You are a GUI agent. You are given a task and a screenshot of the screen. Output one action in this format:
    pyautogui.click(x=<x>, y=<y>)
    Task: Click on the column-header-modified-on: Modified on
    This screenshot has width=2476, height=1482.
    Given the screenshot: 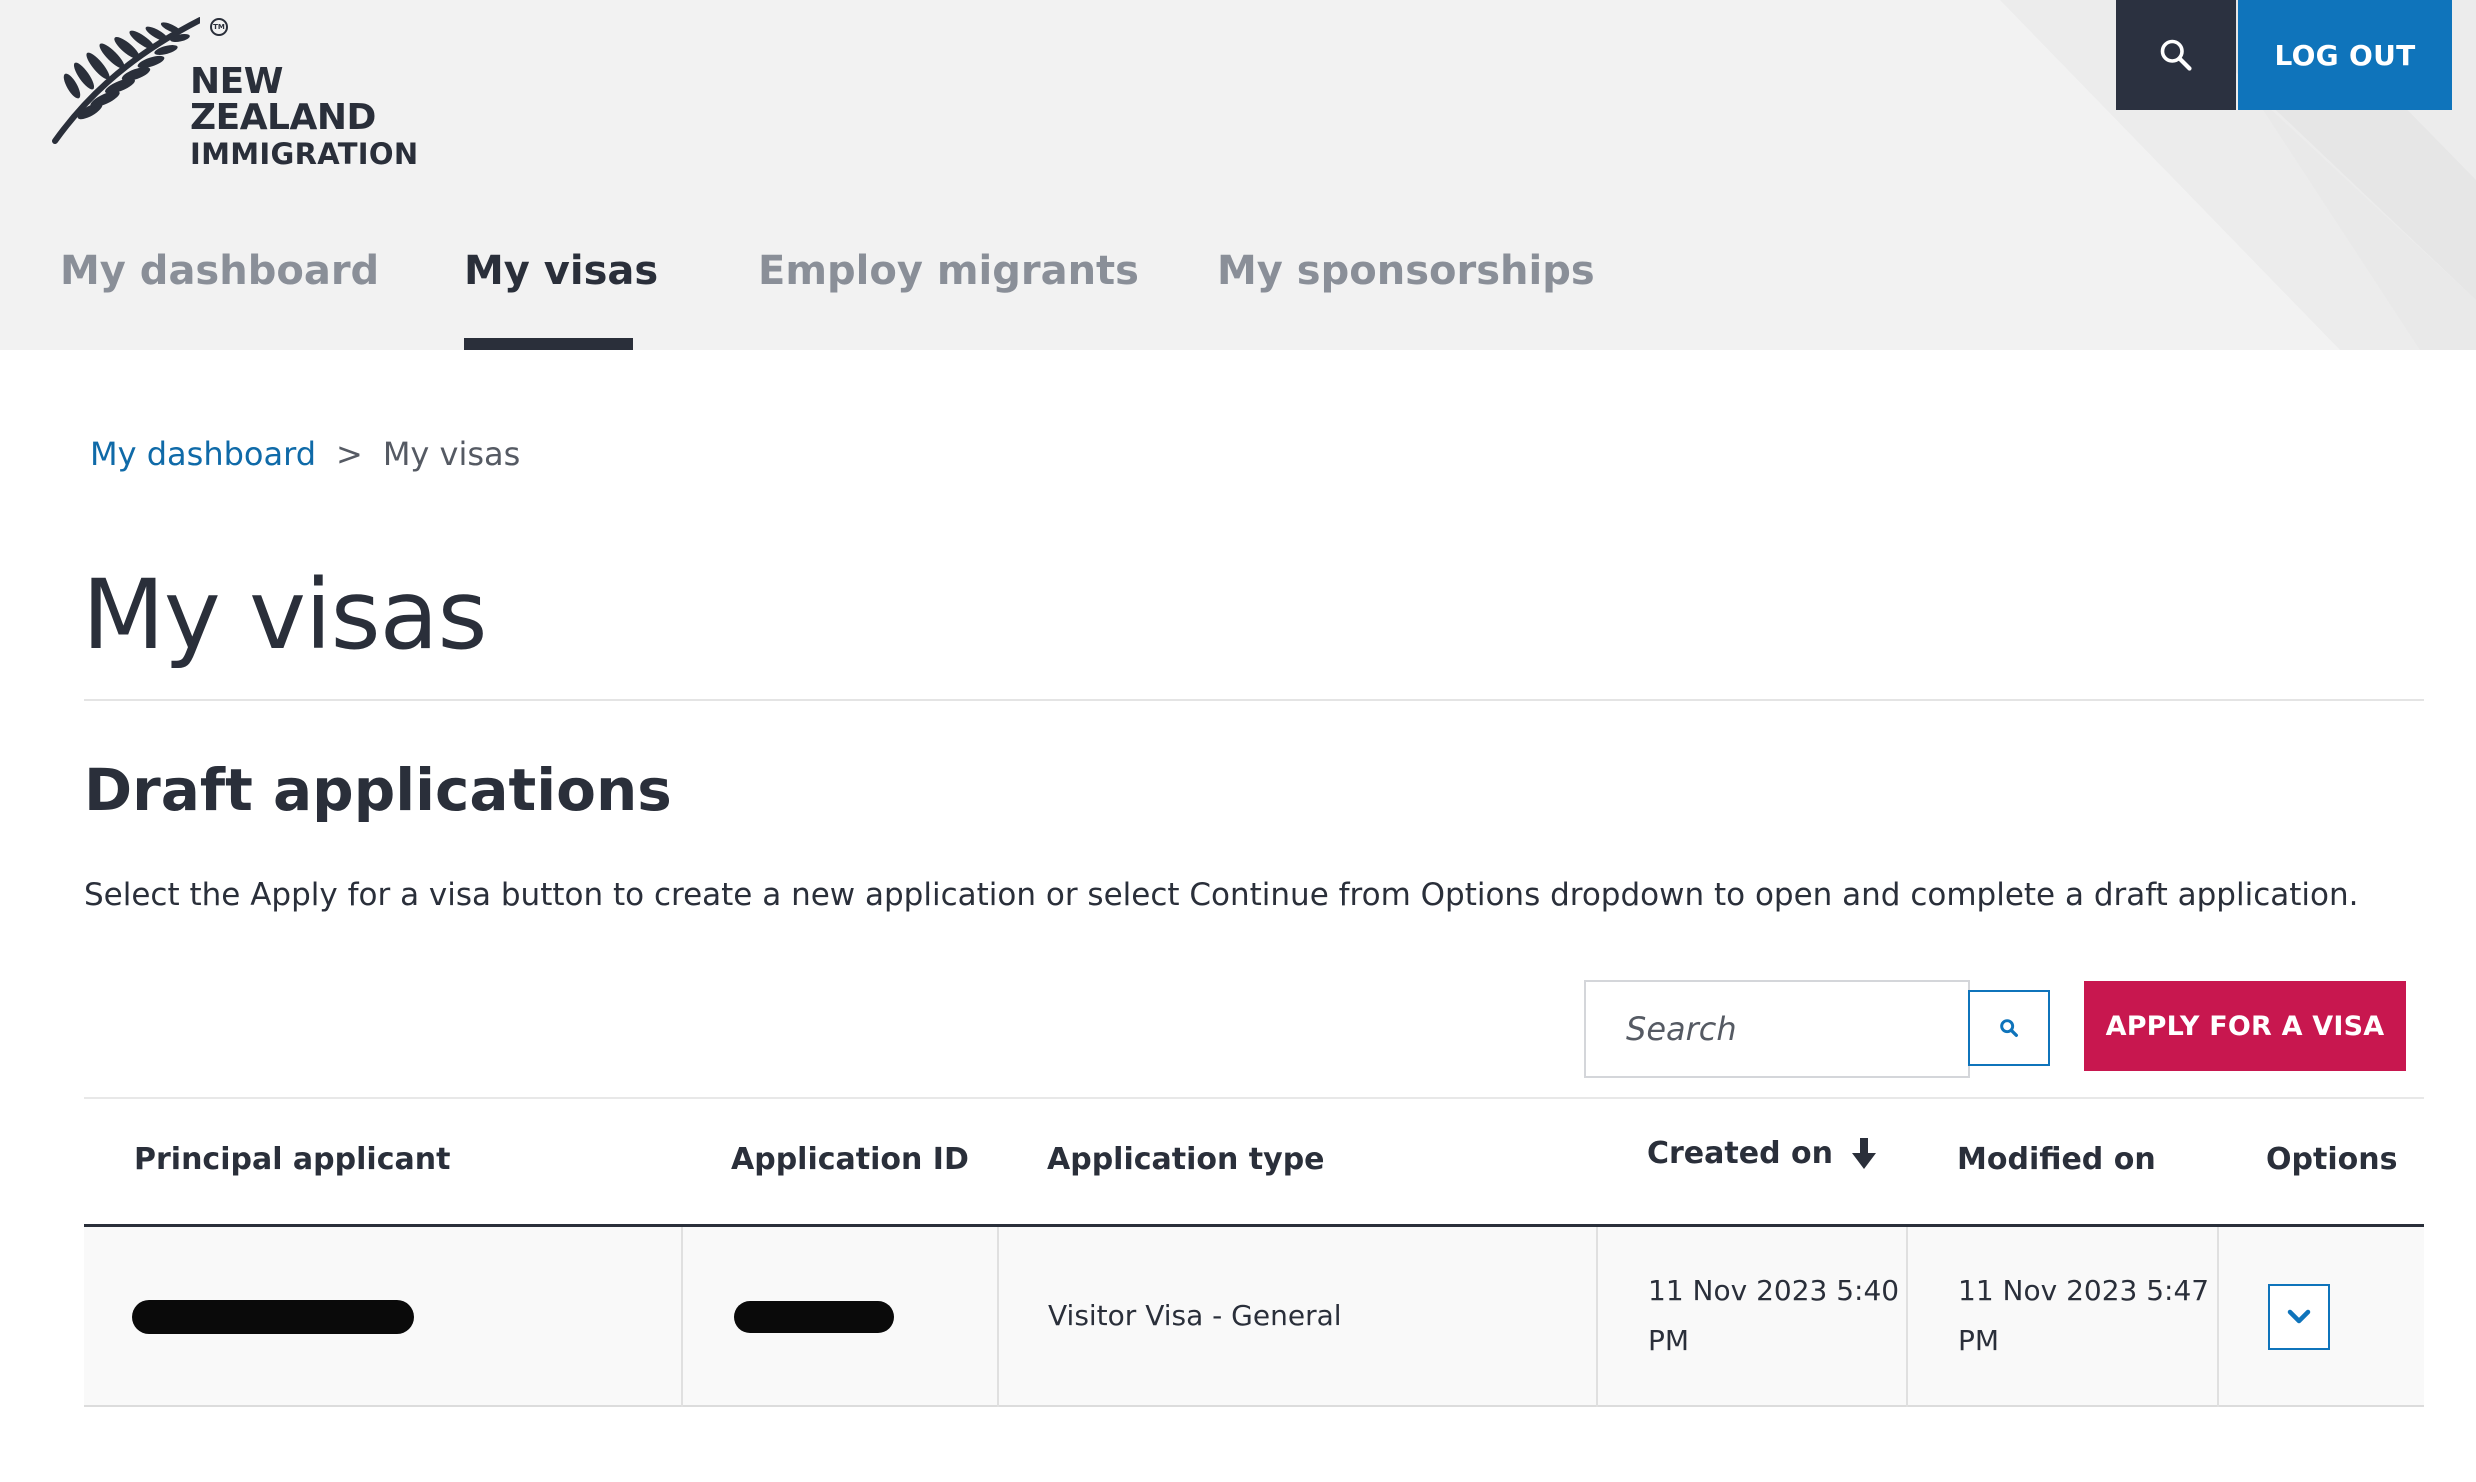 What is the action you would take?
    pyautogui.click(x=2056, y=1159)
    